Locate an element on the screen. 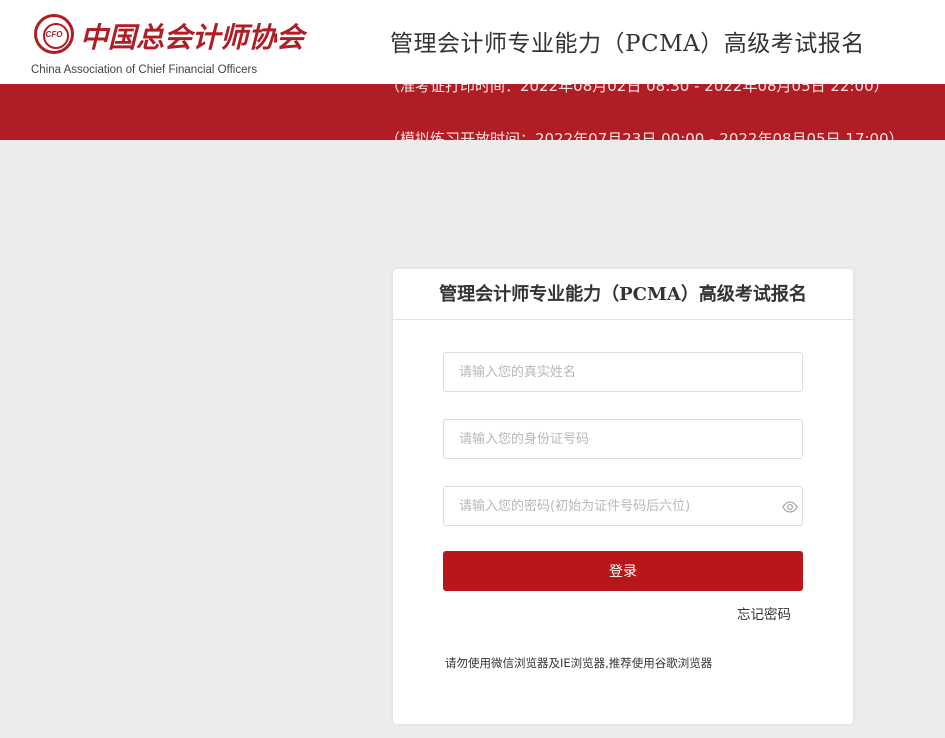 The height and width of the screenshot is (738, 945). password-field is located at coordinates (623, 506).